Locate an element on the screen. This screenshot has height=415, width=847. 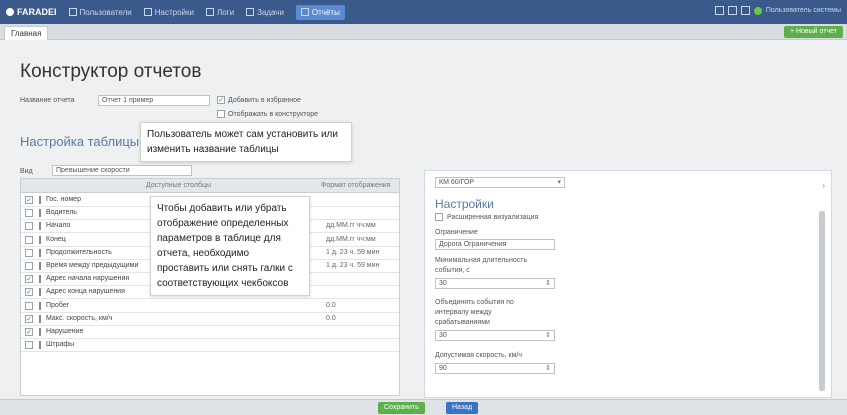
message-icon is located at coordinates (745, 10).